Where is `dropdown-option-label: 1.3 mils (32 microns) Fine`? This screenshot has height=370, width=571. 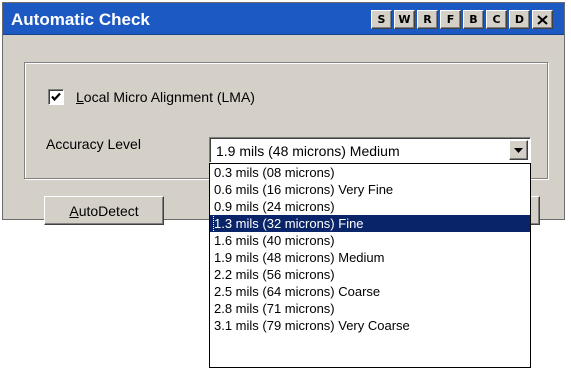
dropdown-option-label: 1.3 mils (32 microns) Fine is located at coordinates (371, 223).